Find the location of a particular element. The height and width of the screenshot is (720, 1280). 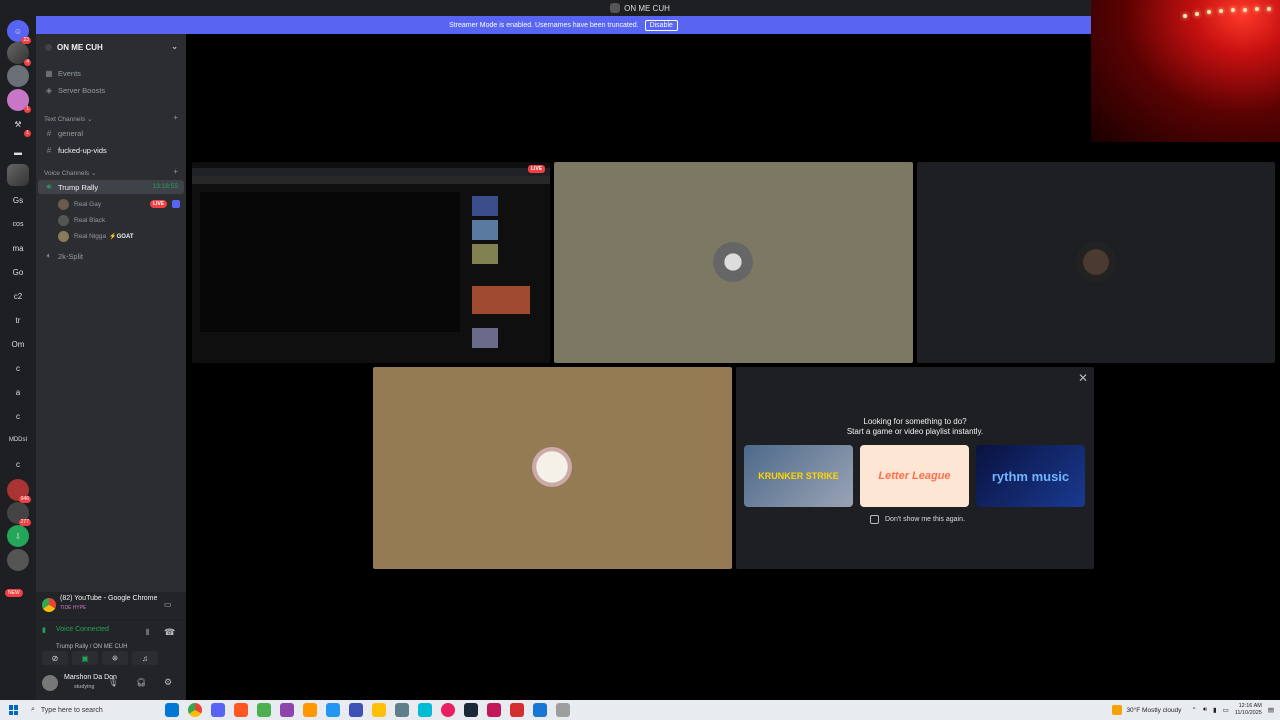

server-icon-10: 277 is located at coordinates (19, 514).